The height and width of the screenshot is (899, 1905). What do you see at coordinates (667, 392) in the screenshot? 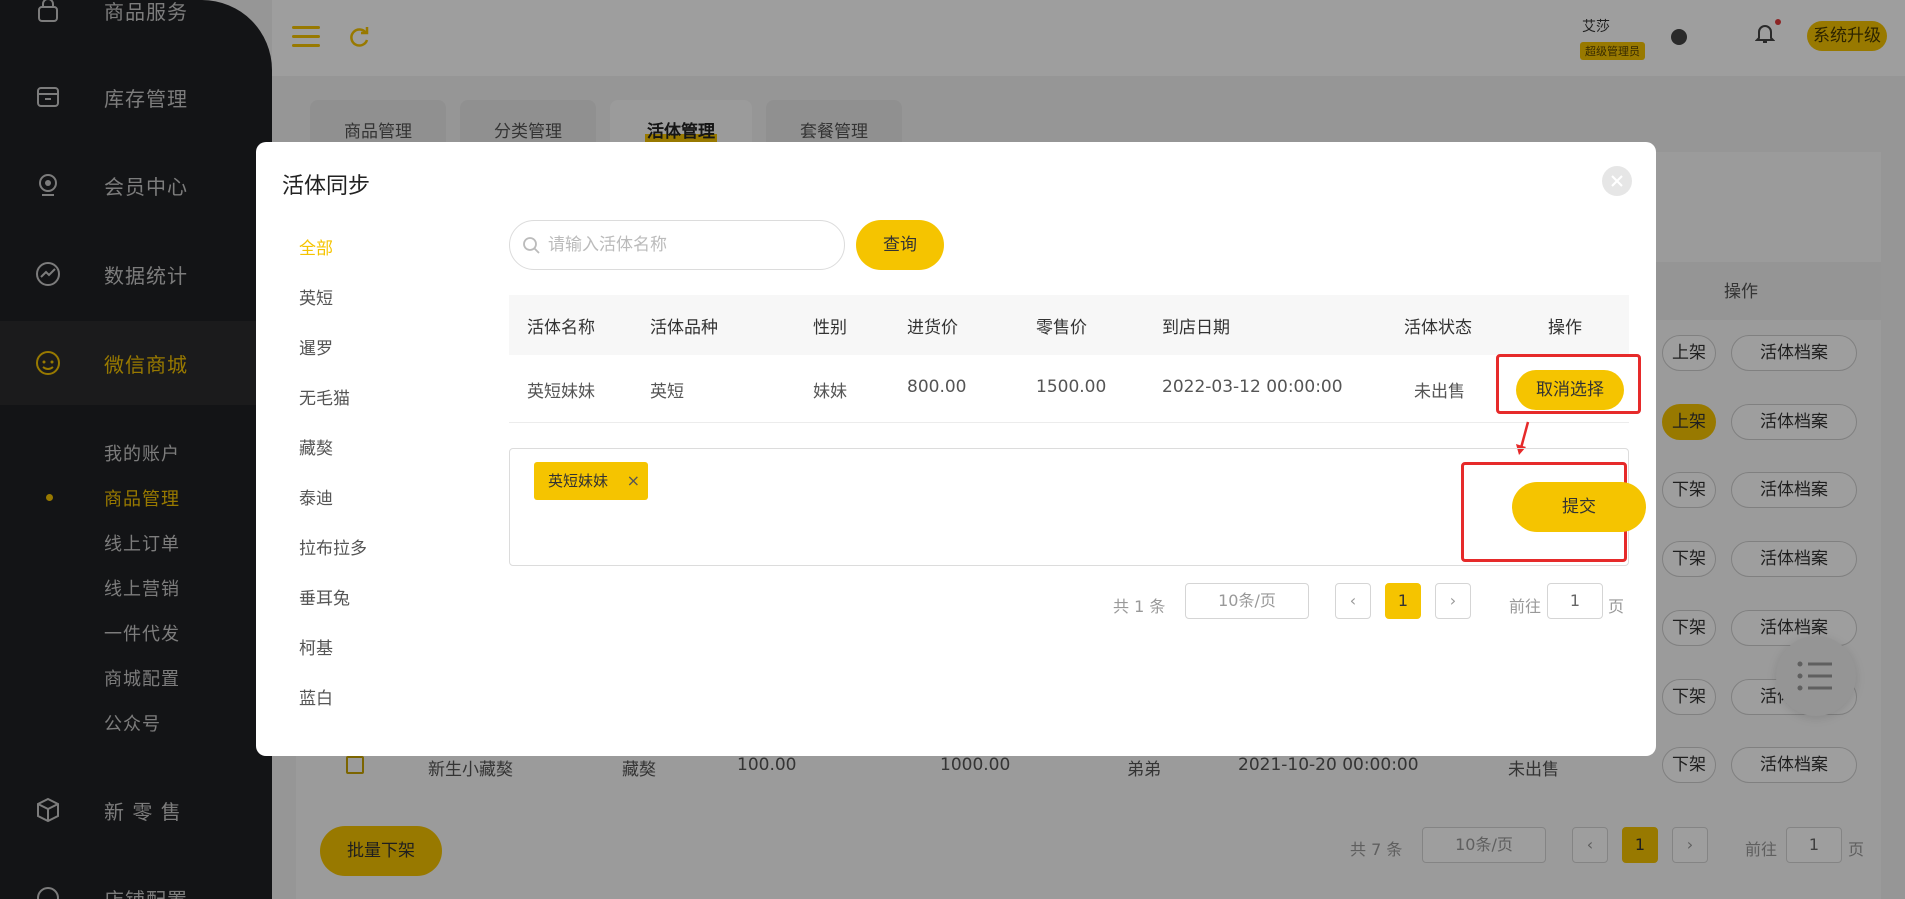
I see `cell-animal-breed: 英短` at bounding box center [667, 392].